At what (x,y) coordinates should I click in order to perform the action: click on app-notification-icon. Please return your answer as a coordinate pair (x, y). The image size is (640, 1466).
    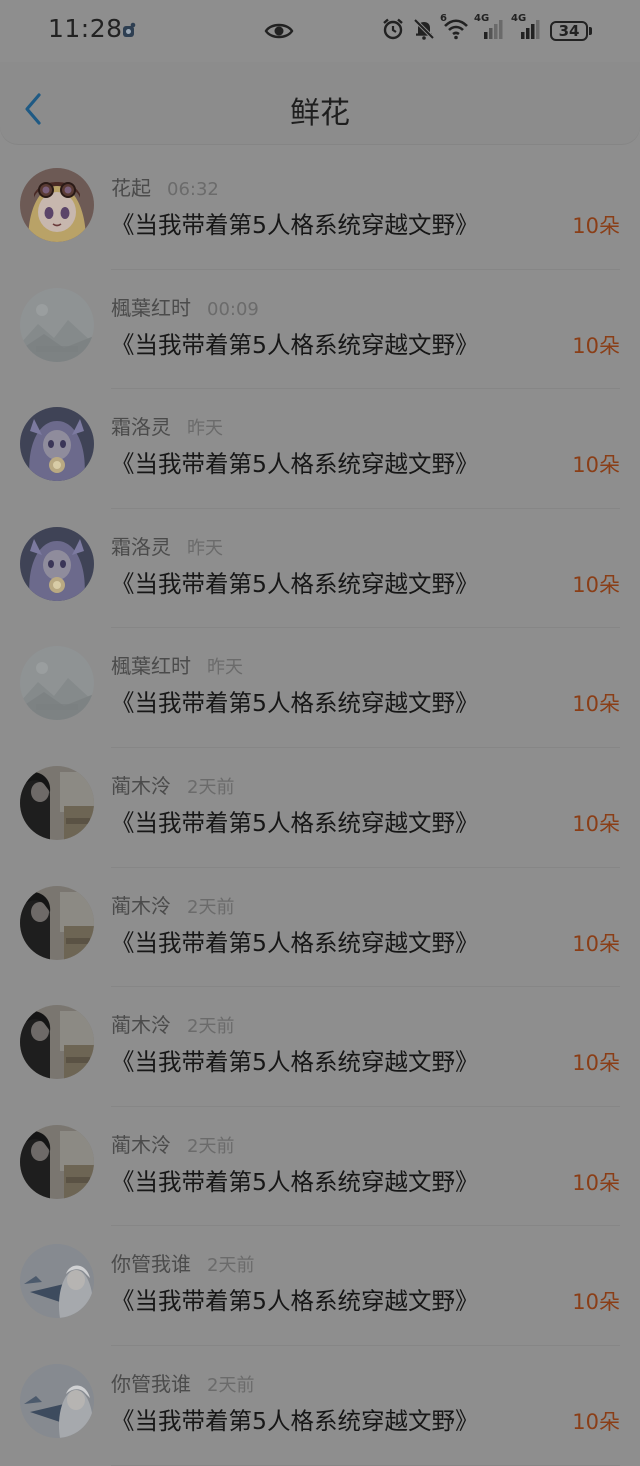
    Looking at the image, I should click on (129, 32).